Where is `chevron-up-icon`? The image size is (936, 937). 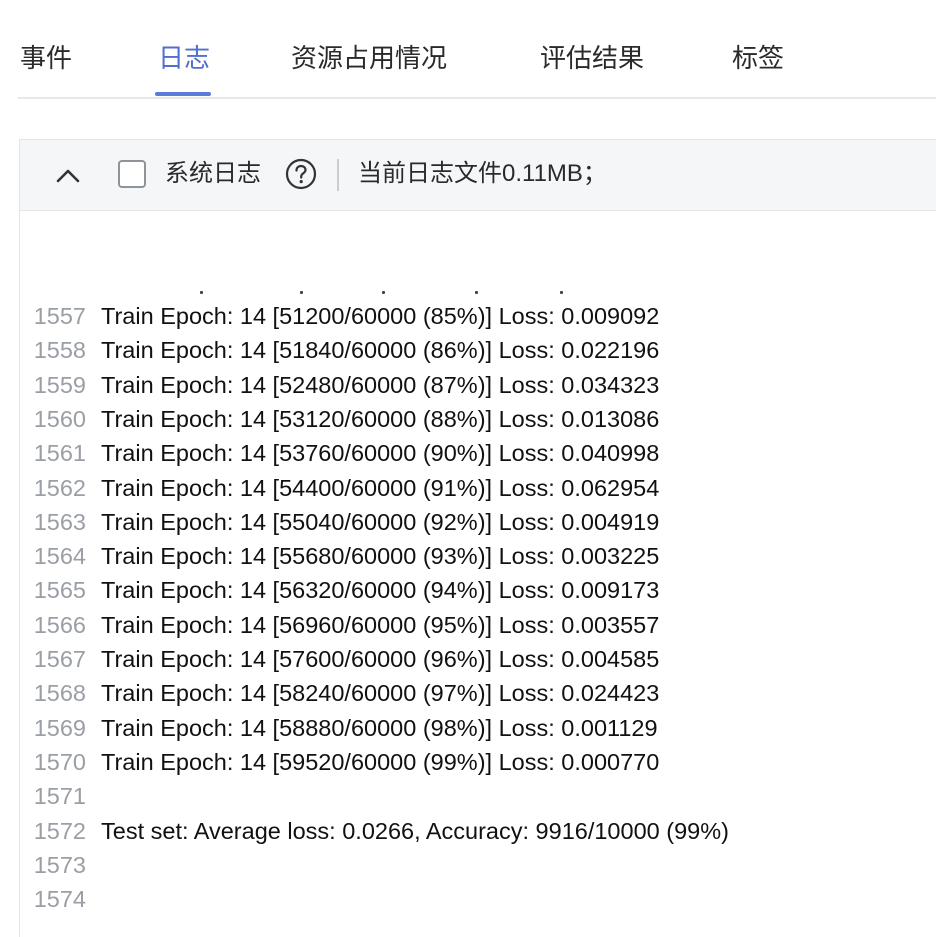 chevron-up-icon is located at coordinates (68, 176).